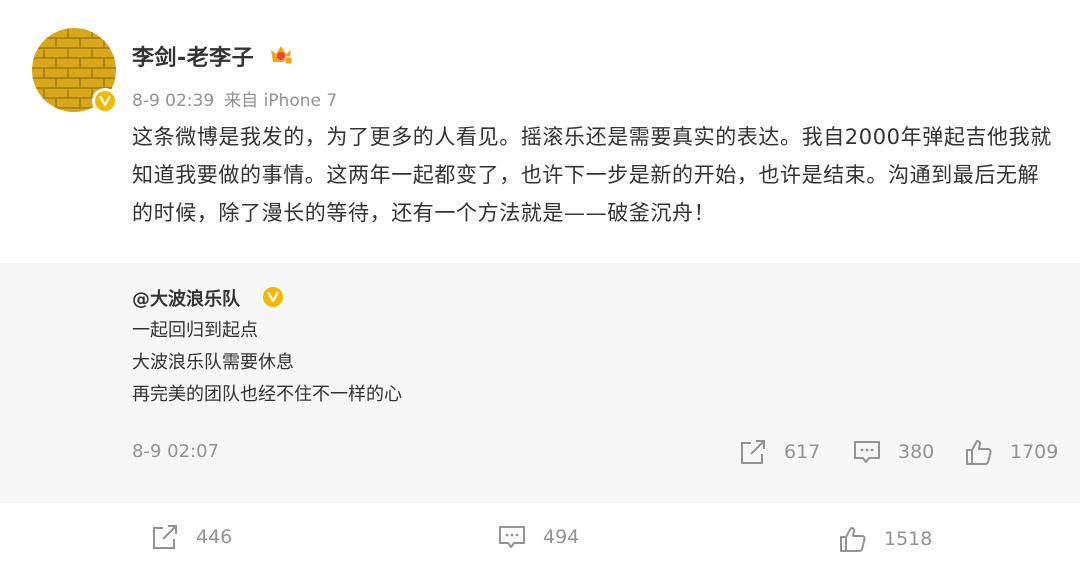  What do you see at coordinates (175, 451) in the screenshot?
I see `repost-time: 8-9 02:07` at bounding box center [175, 451].